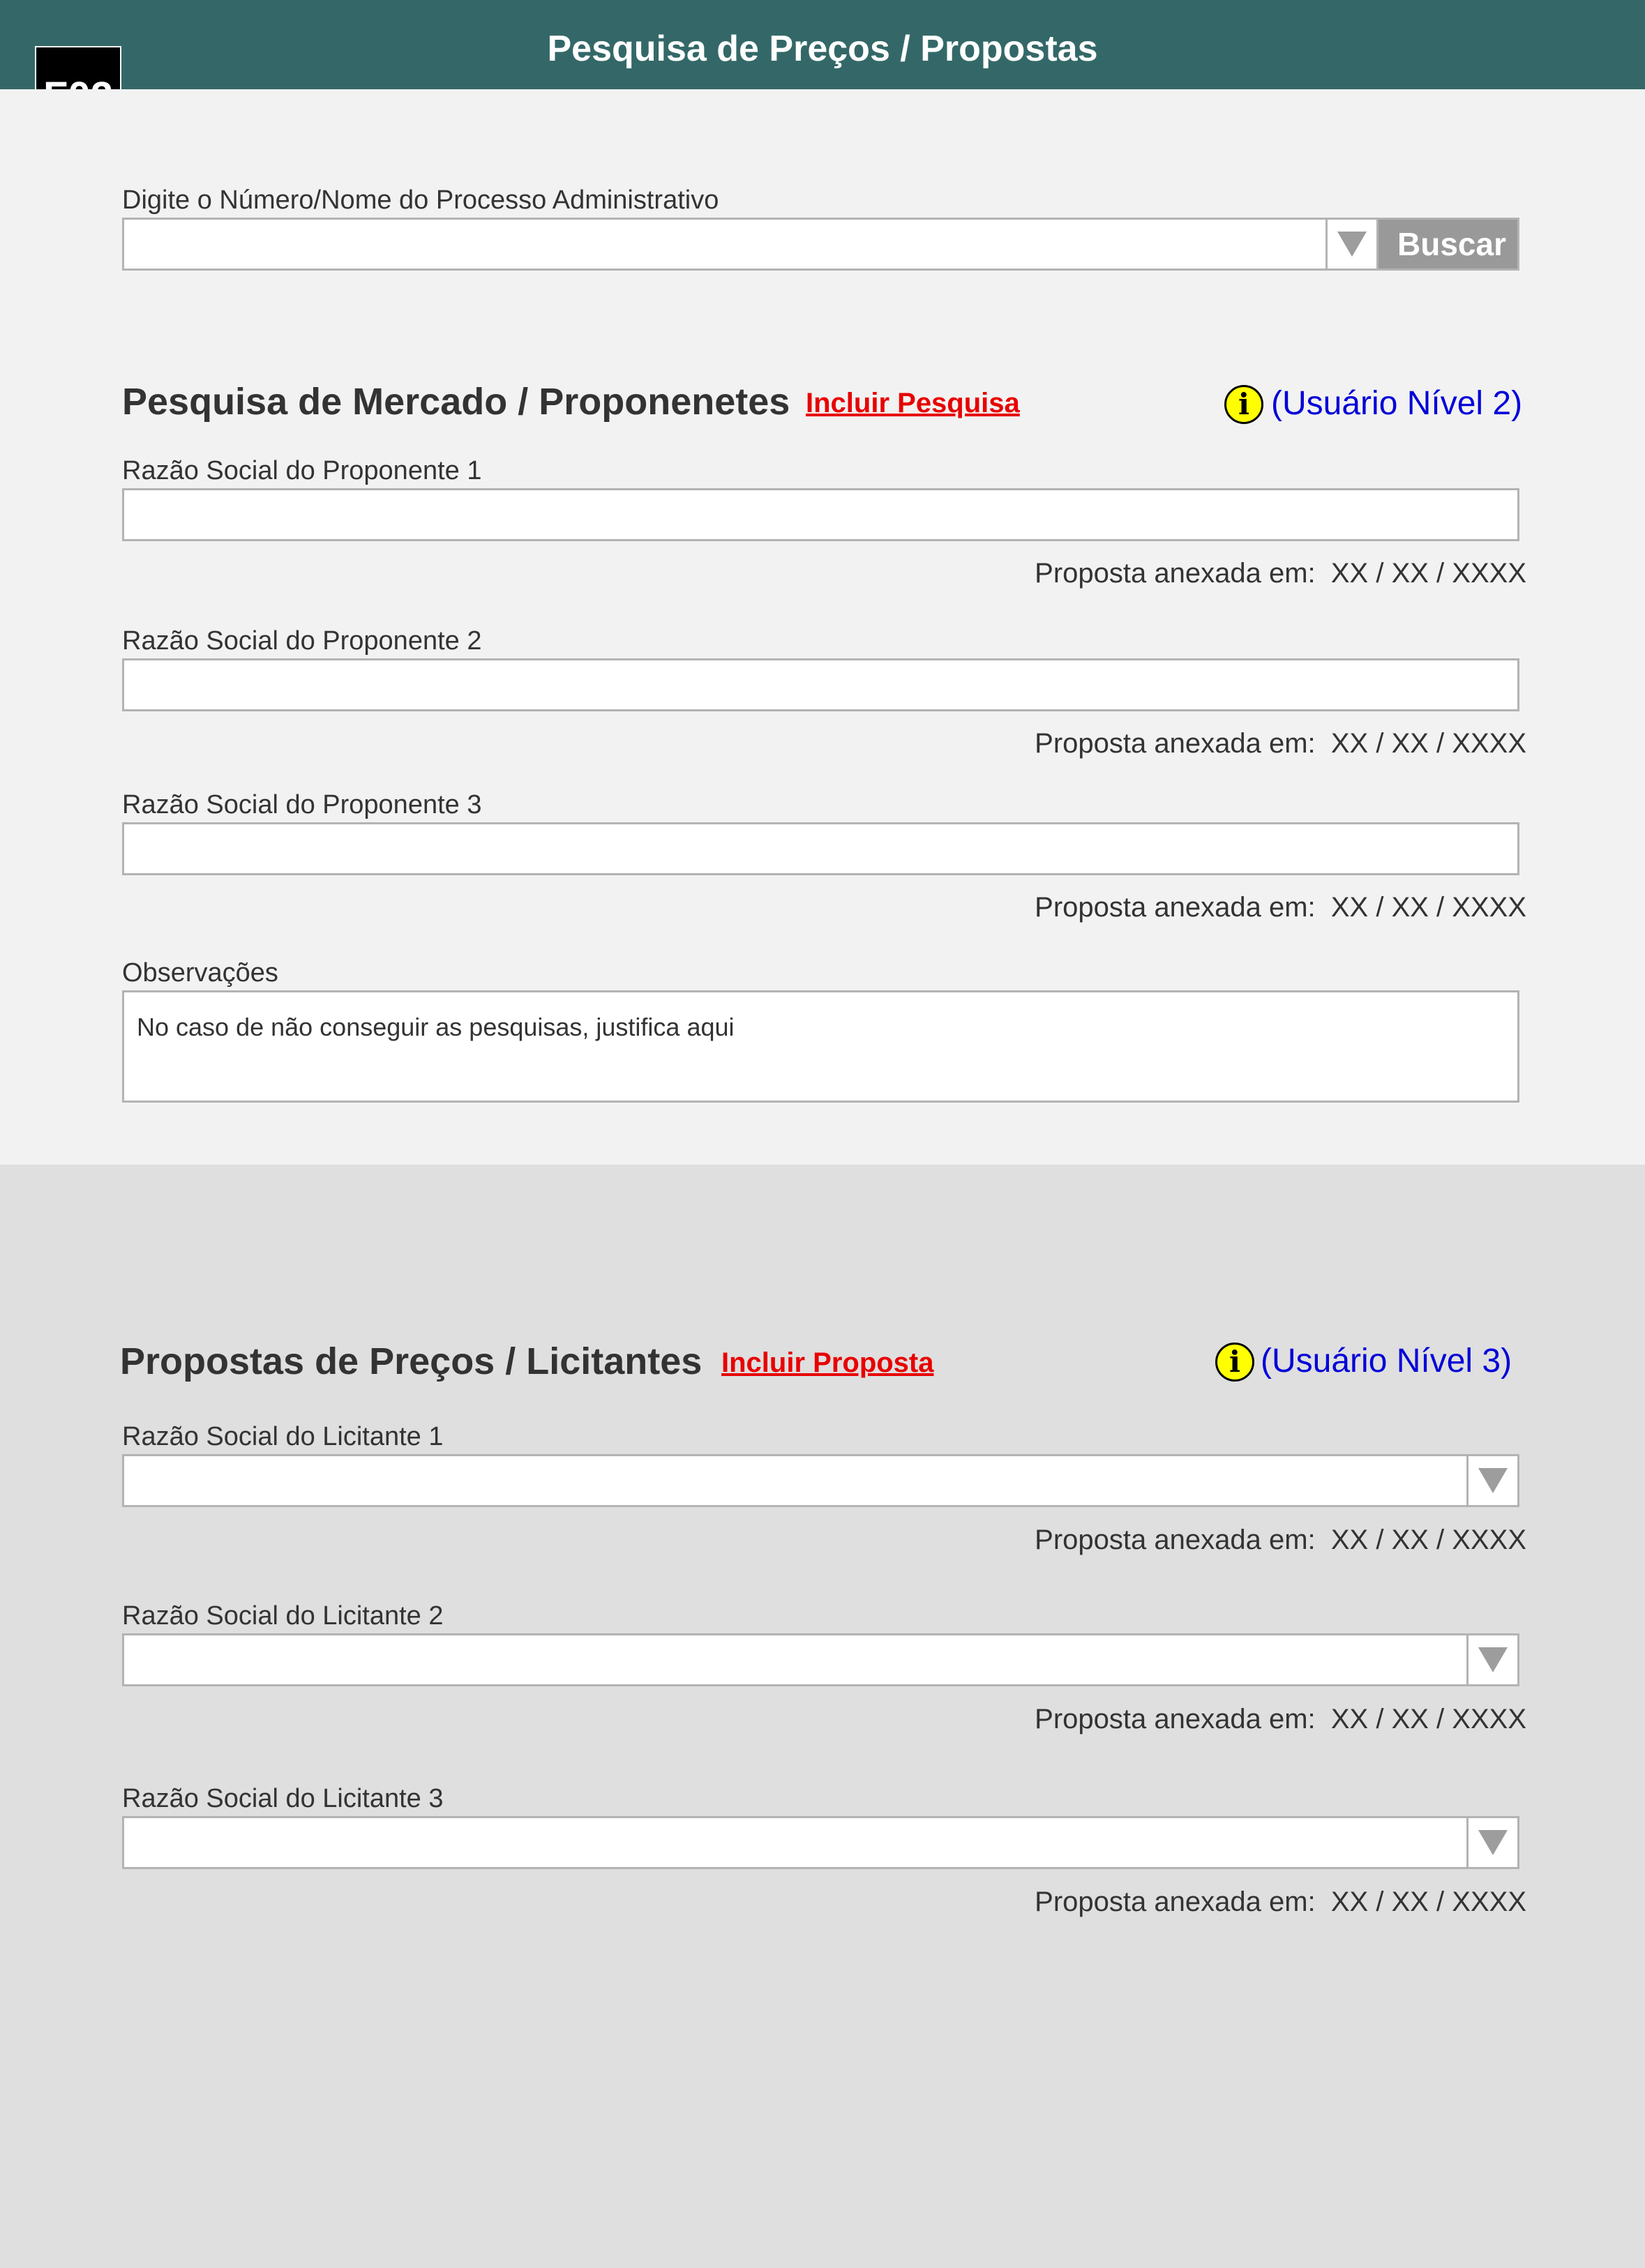 The height and width of the screenshot is (2268, 1645). I want to click on bidder-2-attached: Proposta anexada em: XX / XX / XXXX, so click(1280, 1719).